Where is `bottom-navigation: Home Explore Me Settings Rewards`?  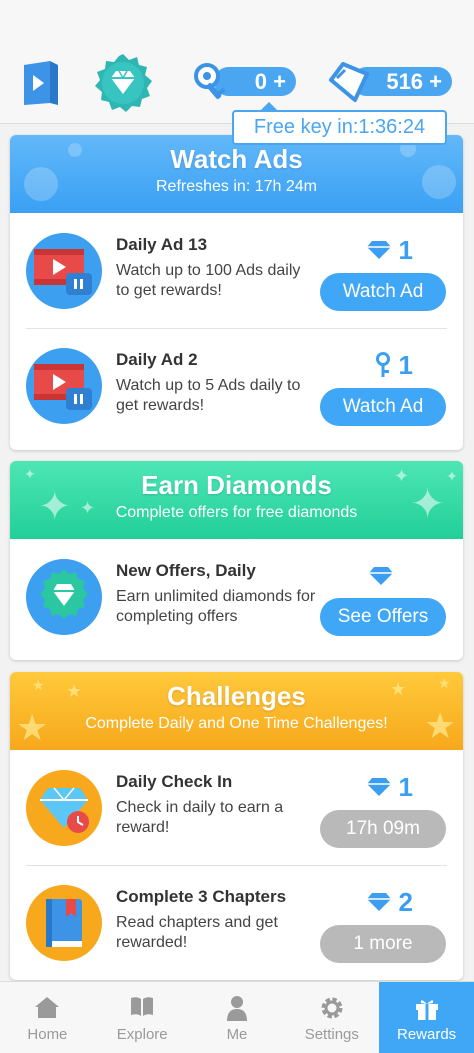 bottom-navigation: Home Explore Me Settings Rewards is located at coordinates (237, 1017).